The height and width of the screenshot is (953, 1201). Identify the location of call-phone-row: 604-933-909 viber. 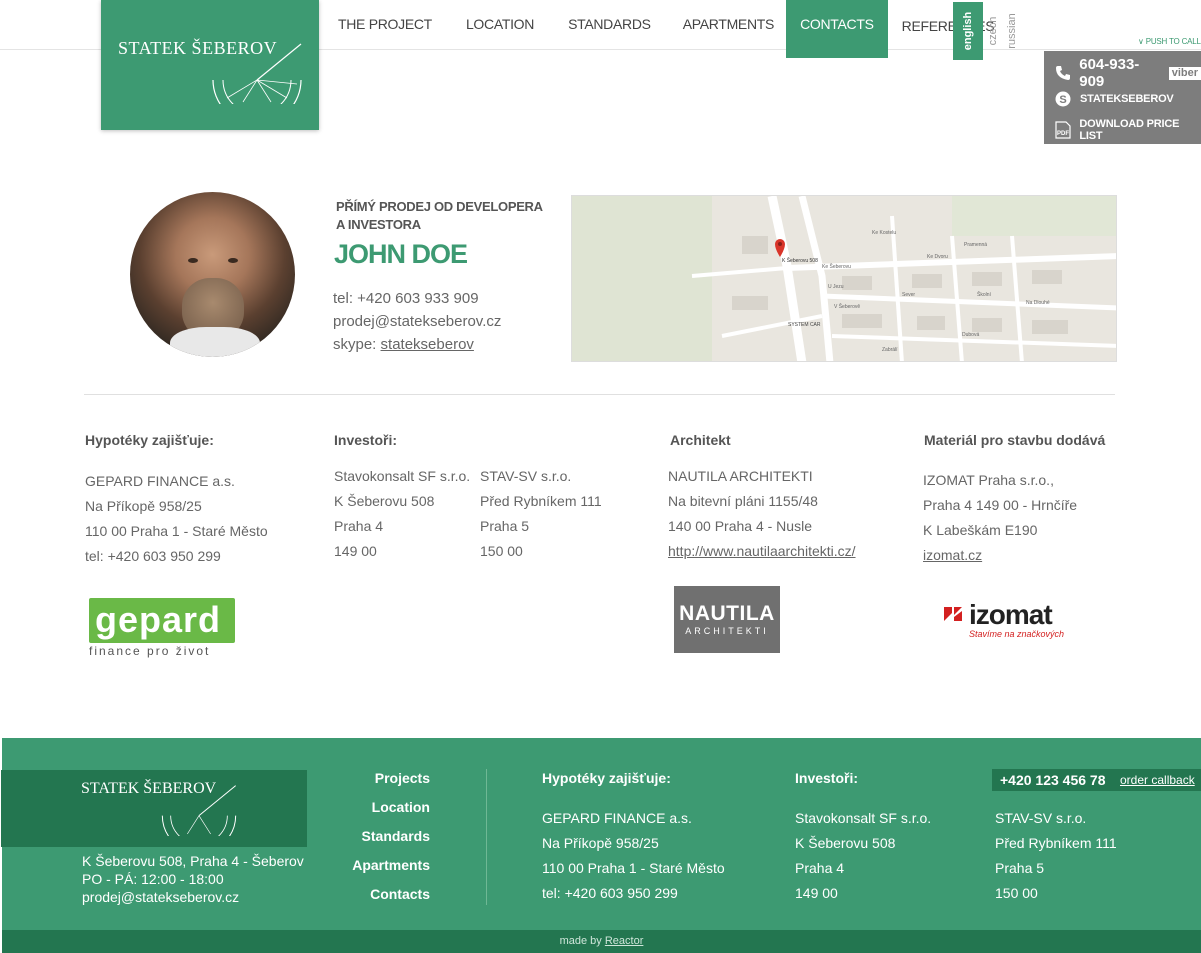
(1122, 73).